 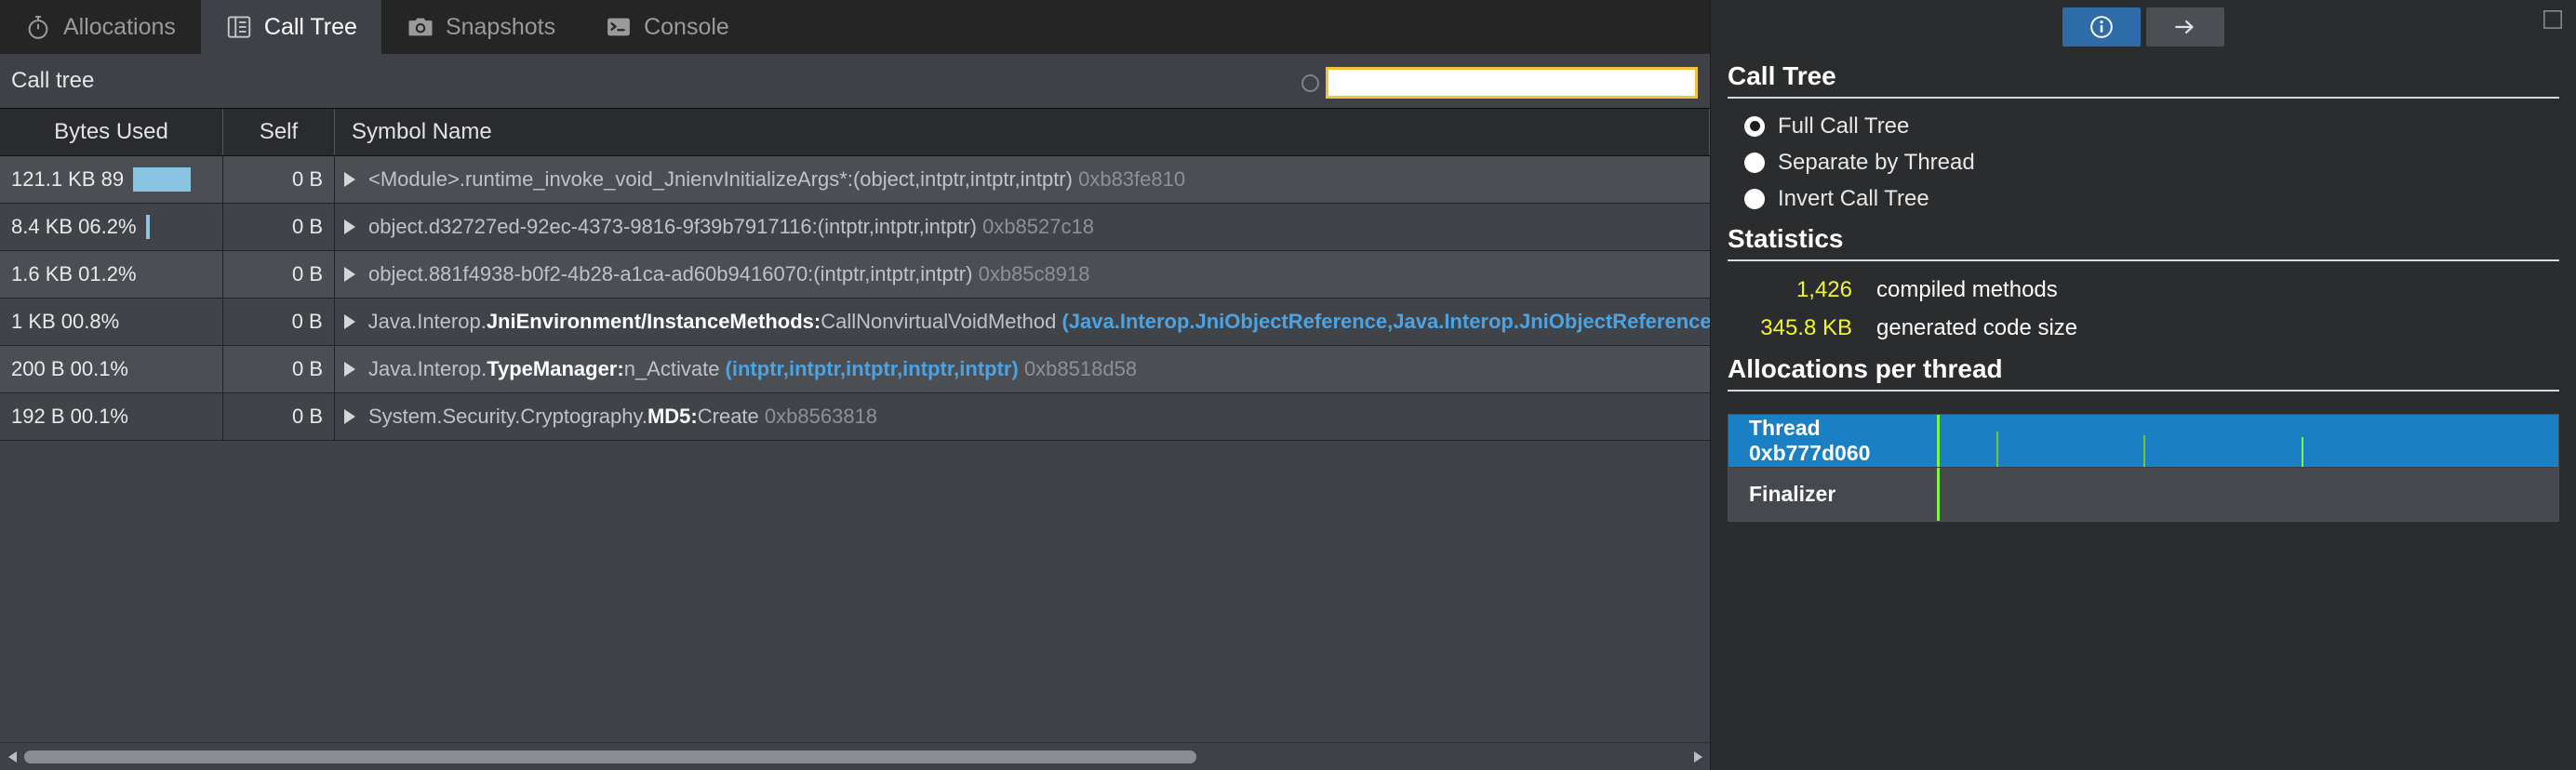 I want to click on tab-label: Snapshots, so click(x=500, y=26).